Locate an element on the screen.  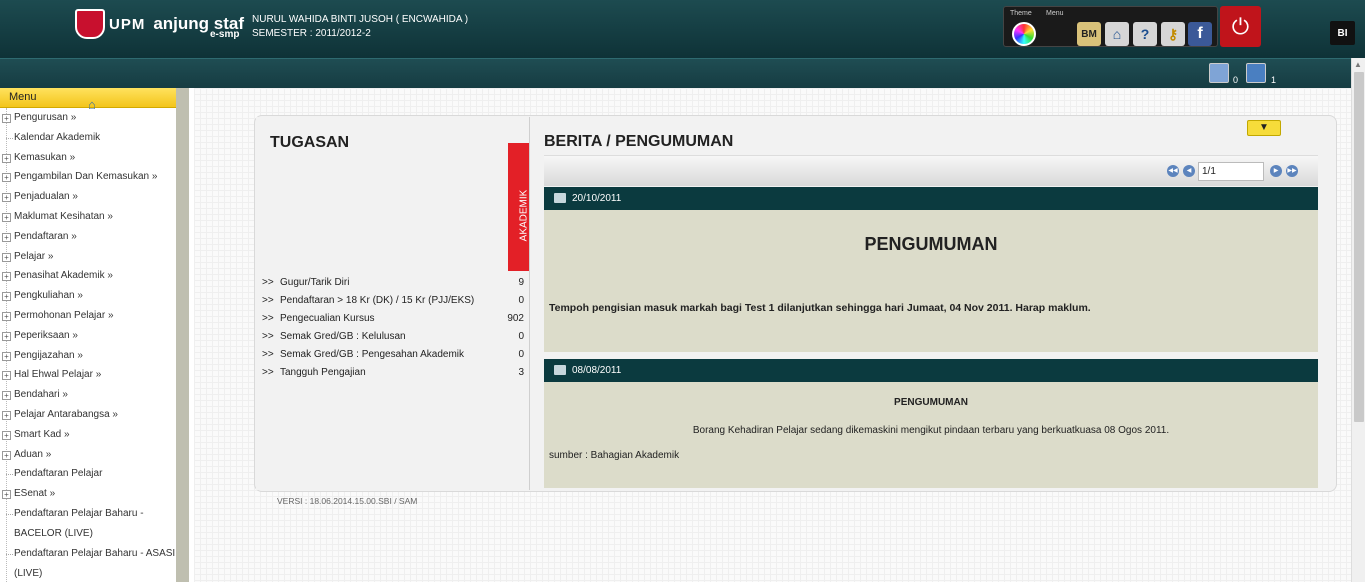
menu-item: + Pengambilan Dan Kemasukan » is located at coordinates (88, 177).